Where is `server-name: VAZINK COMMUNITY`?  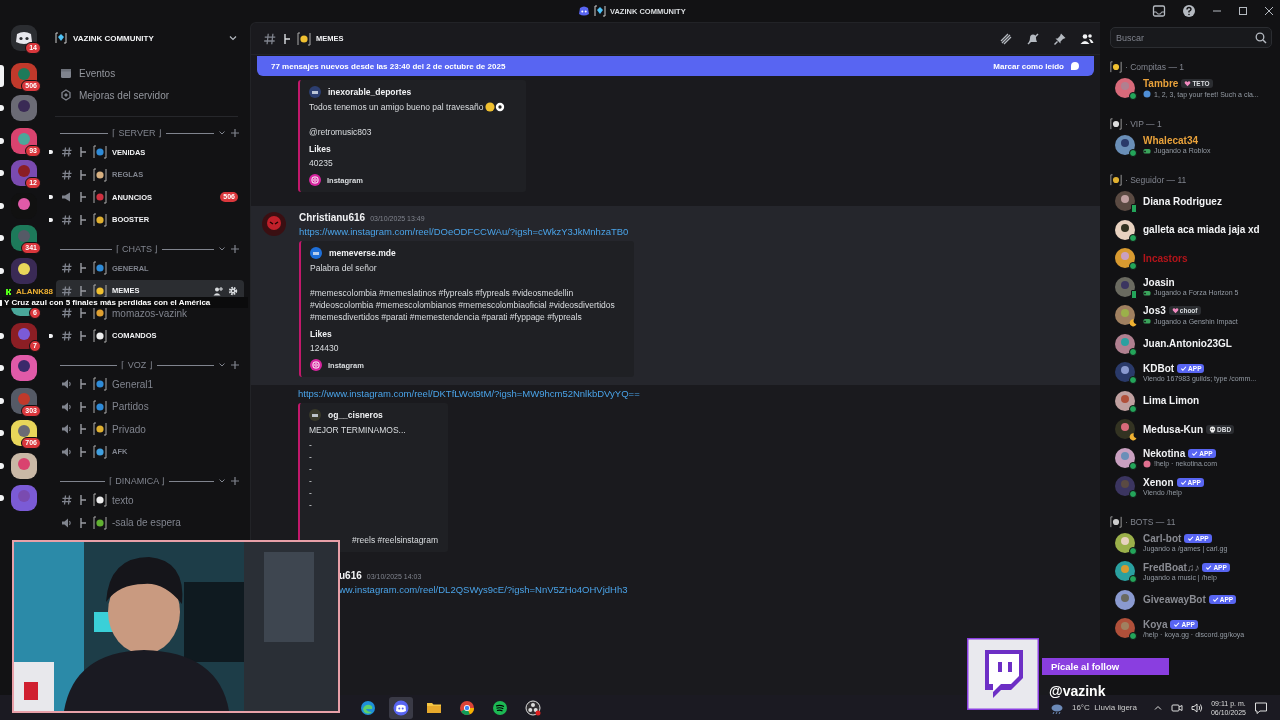 server-name: VAZINK COMMUNITY is located at coordinates (113, 38).